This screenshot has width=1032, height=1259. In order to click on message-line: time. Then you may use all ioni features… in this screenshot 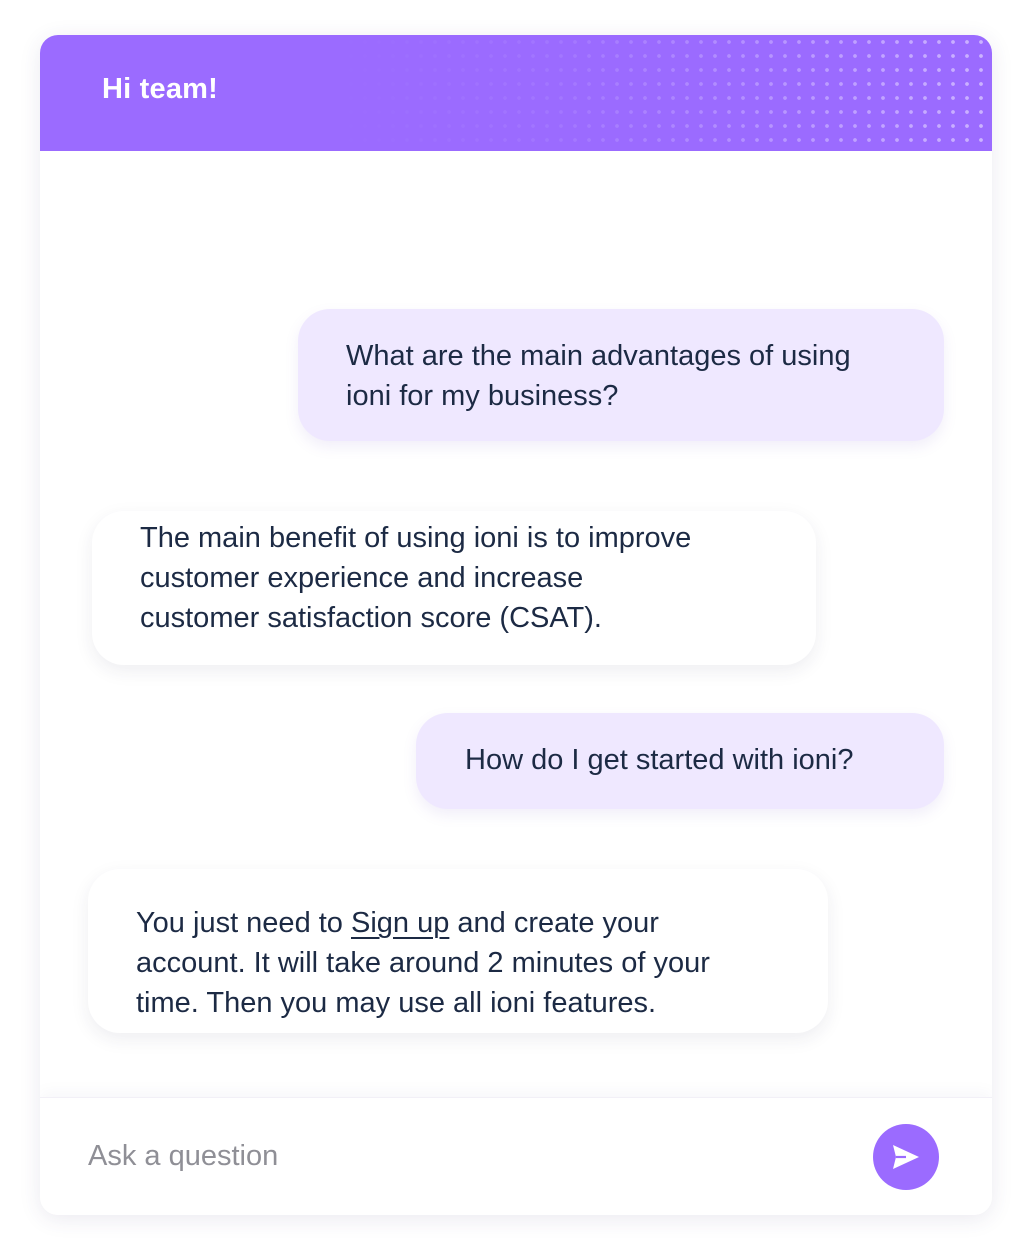, I will do `click(396, 1003)`.